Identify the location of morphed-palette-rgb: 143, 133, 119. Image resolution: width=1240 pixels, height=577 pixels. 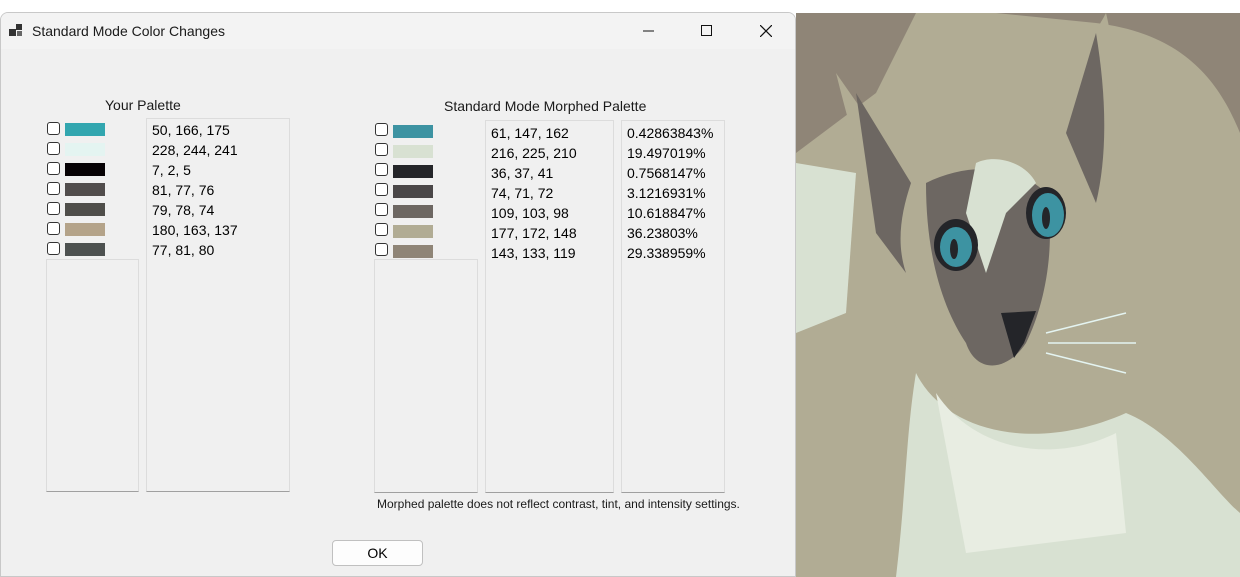
(533, 253).